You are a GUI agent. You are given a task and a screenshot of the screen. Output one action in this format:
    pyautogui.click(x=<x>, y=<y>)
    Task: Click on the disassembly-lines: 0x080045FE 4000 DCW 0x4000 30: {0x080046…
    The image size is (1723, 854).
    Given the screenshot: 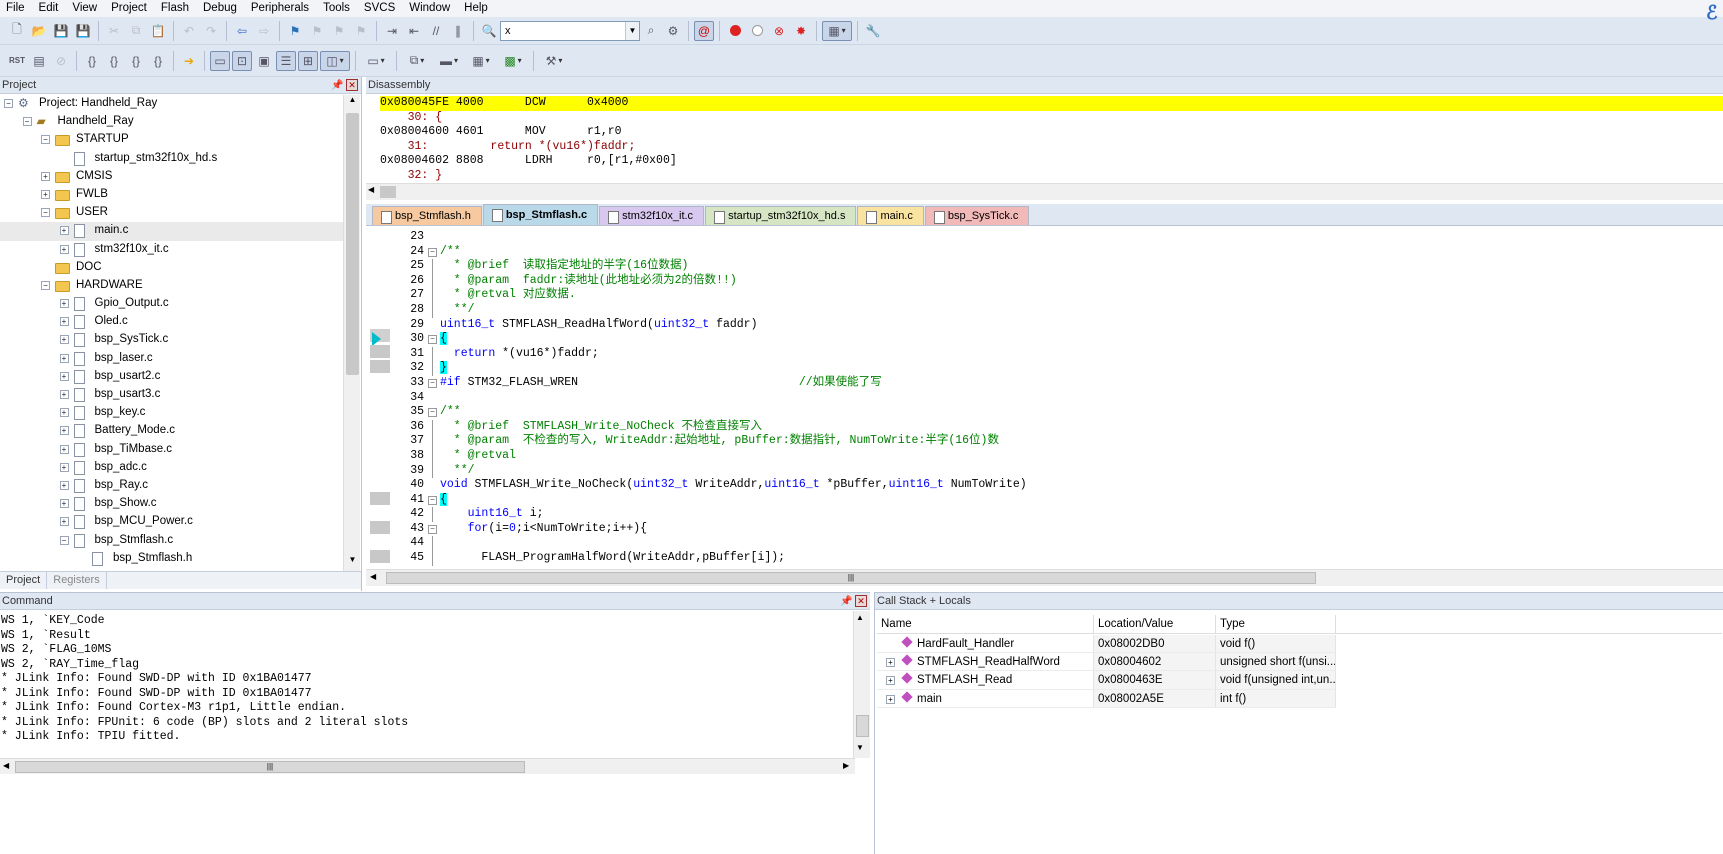 What is the action you would take?
    pyautogui.click(x=1051, y=139)
    